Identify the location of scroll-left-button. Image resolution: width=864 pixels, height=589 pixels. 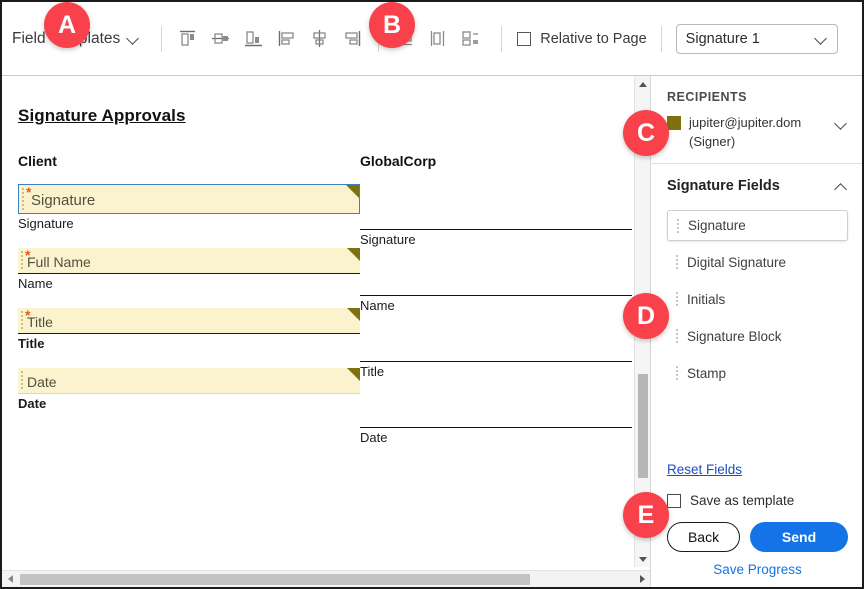
(10, 579).